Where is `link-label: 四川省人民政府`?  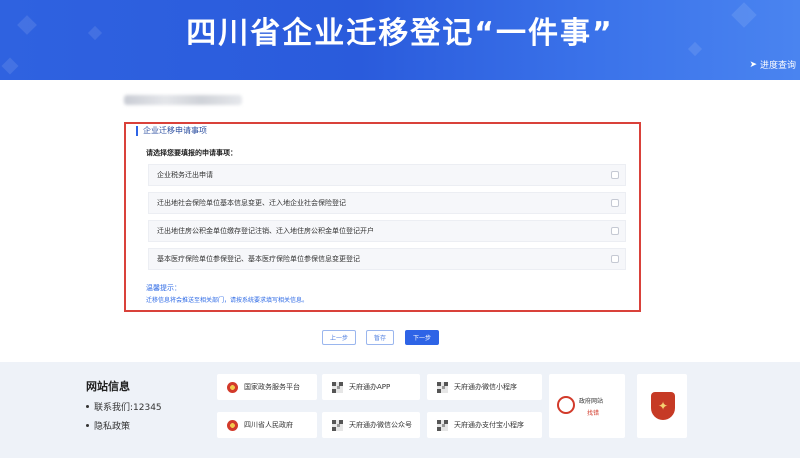 link-label: 四川省人民政府 is located at coordinates (268, 425).